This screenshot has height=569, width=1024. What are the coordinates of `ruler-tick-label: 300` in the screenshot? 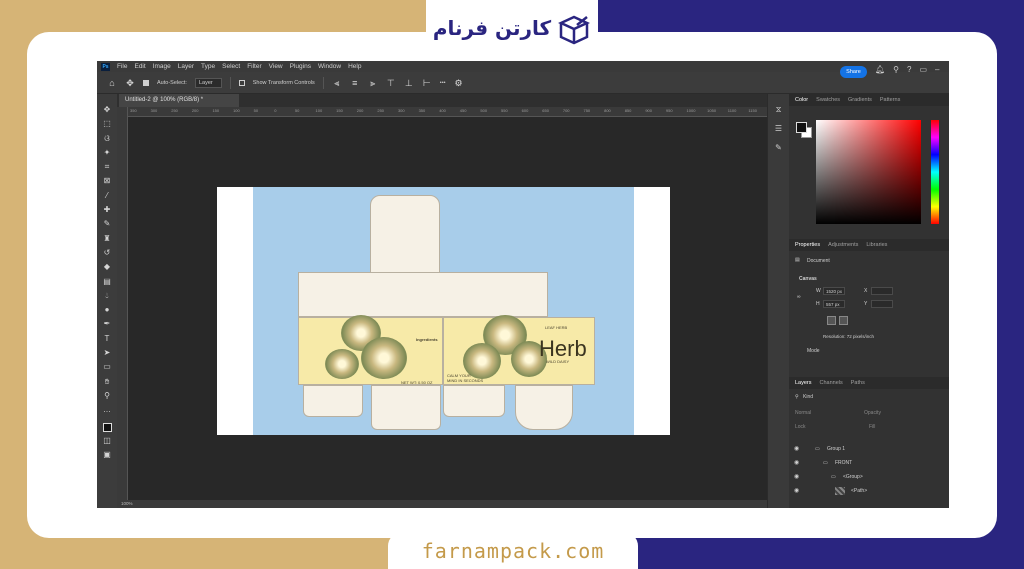 It's located at (154, 110).